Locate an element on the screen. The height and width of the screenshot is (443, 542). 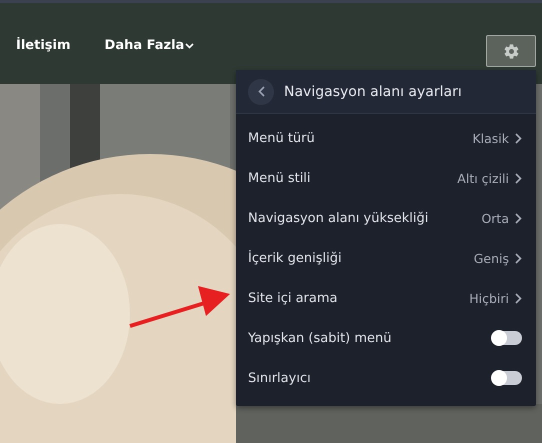
setting-value: Orta is located at coordinates (501, 218).